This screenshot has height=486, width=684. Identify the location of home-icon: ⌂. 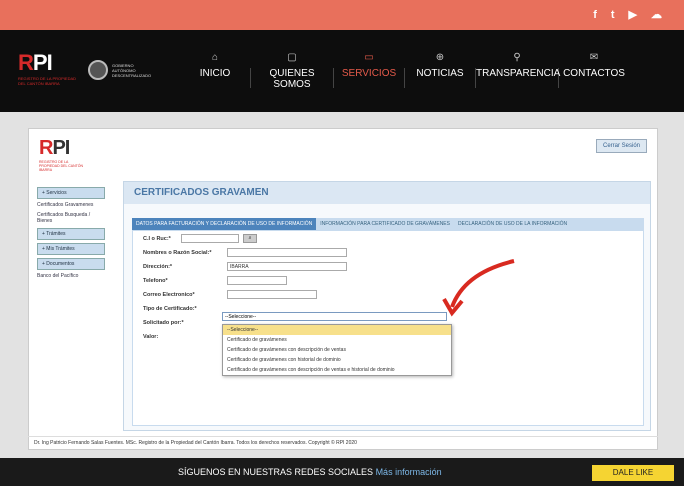
(215, 57).